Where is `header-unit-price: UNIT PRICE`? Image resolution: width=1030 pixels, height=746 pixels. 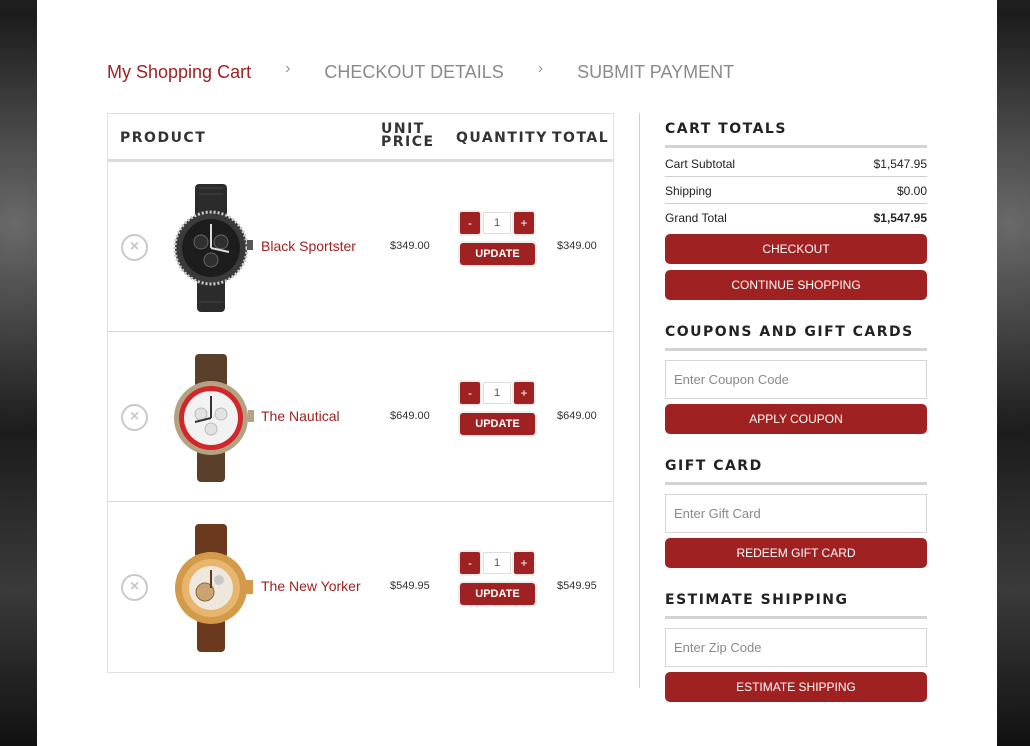 header-unit-price: UNIT PRICE is located at coordinates (408, 136).